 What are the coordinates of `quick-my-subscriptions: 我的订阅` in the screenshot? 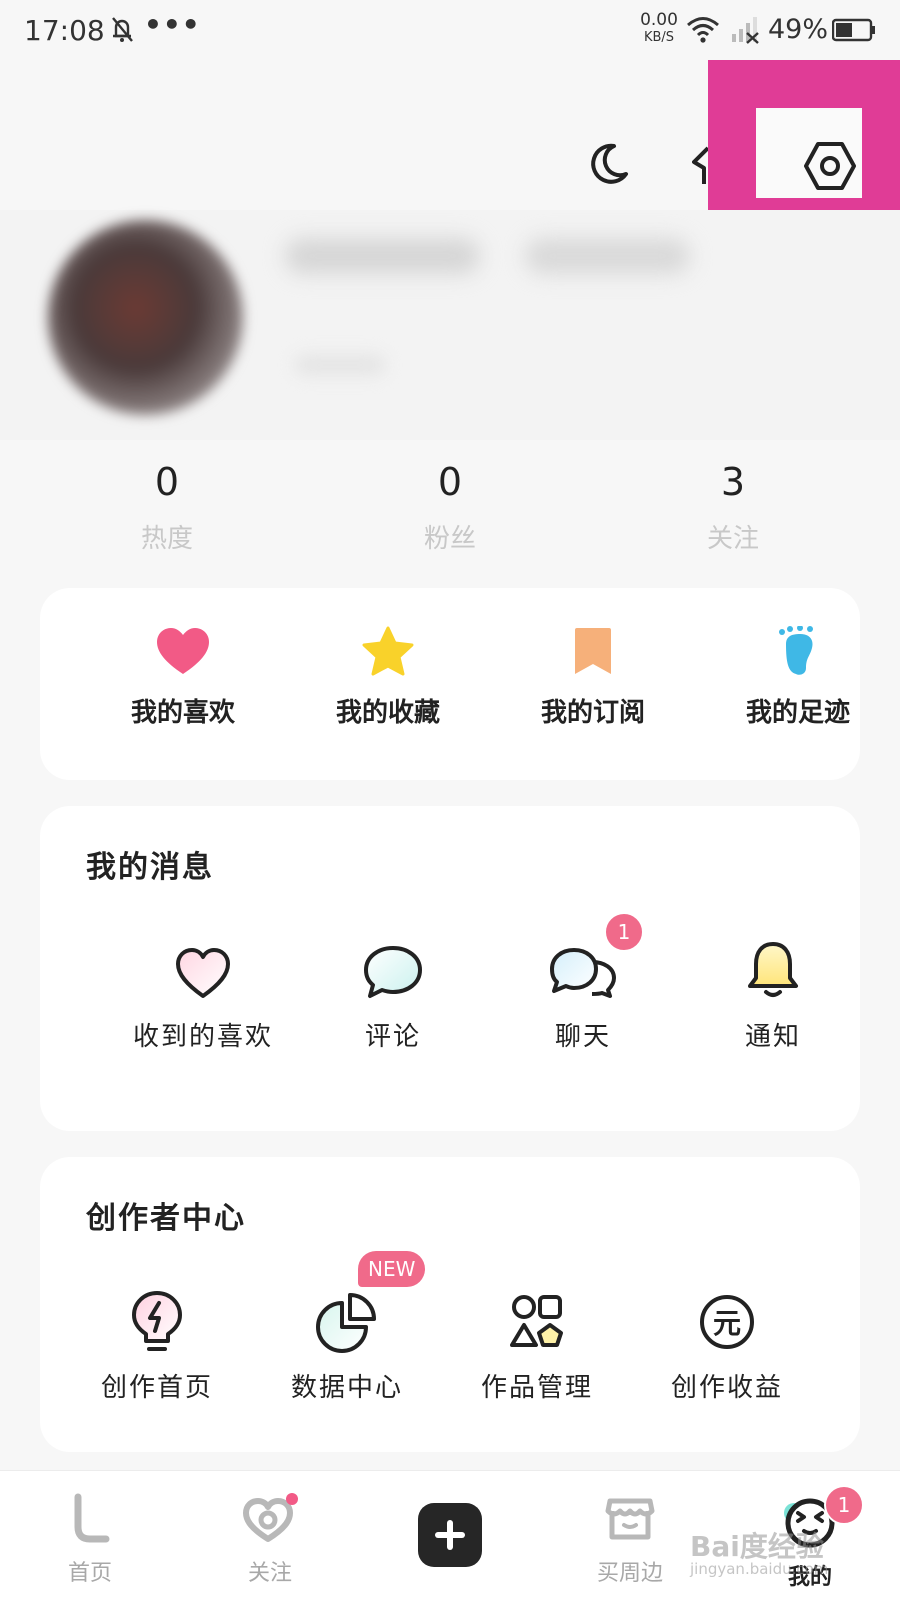 It's located at (593, 677).